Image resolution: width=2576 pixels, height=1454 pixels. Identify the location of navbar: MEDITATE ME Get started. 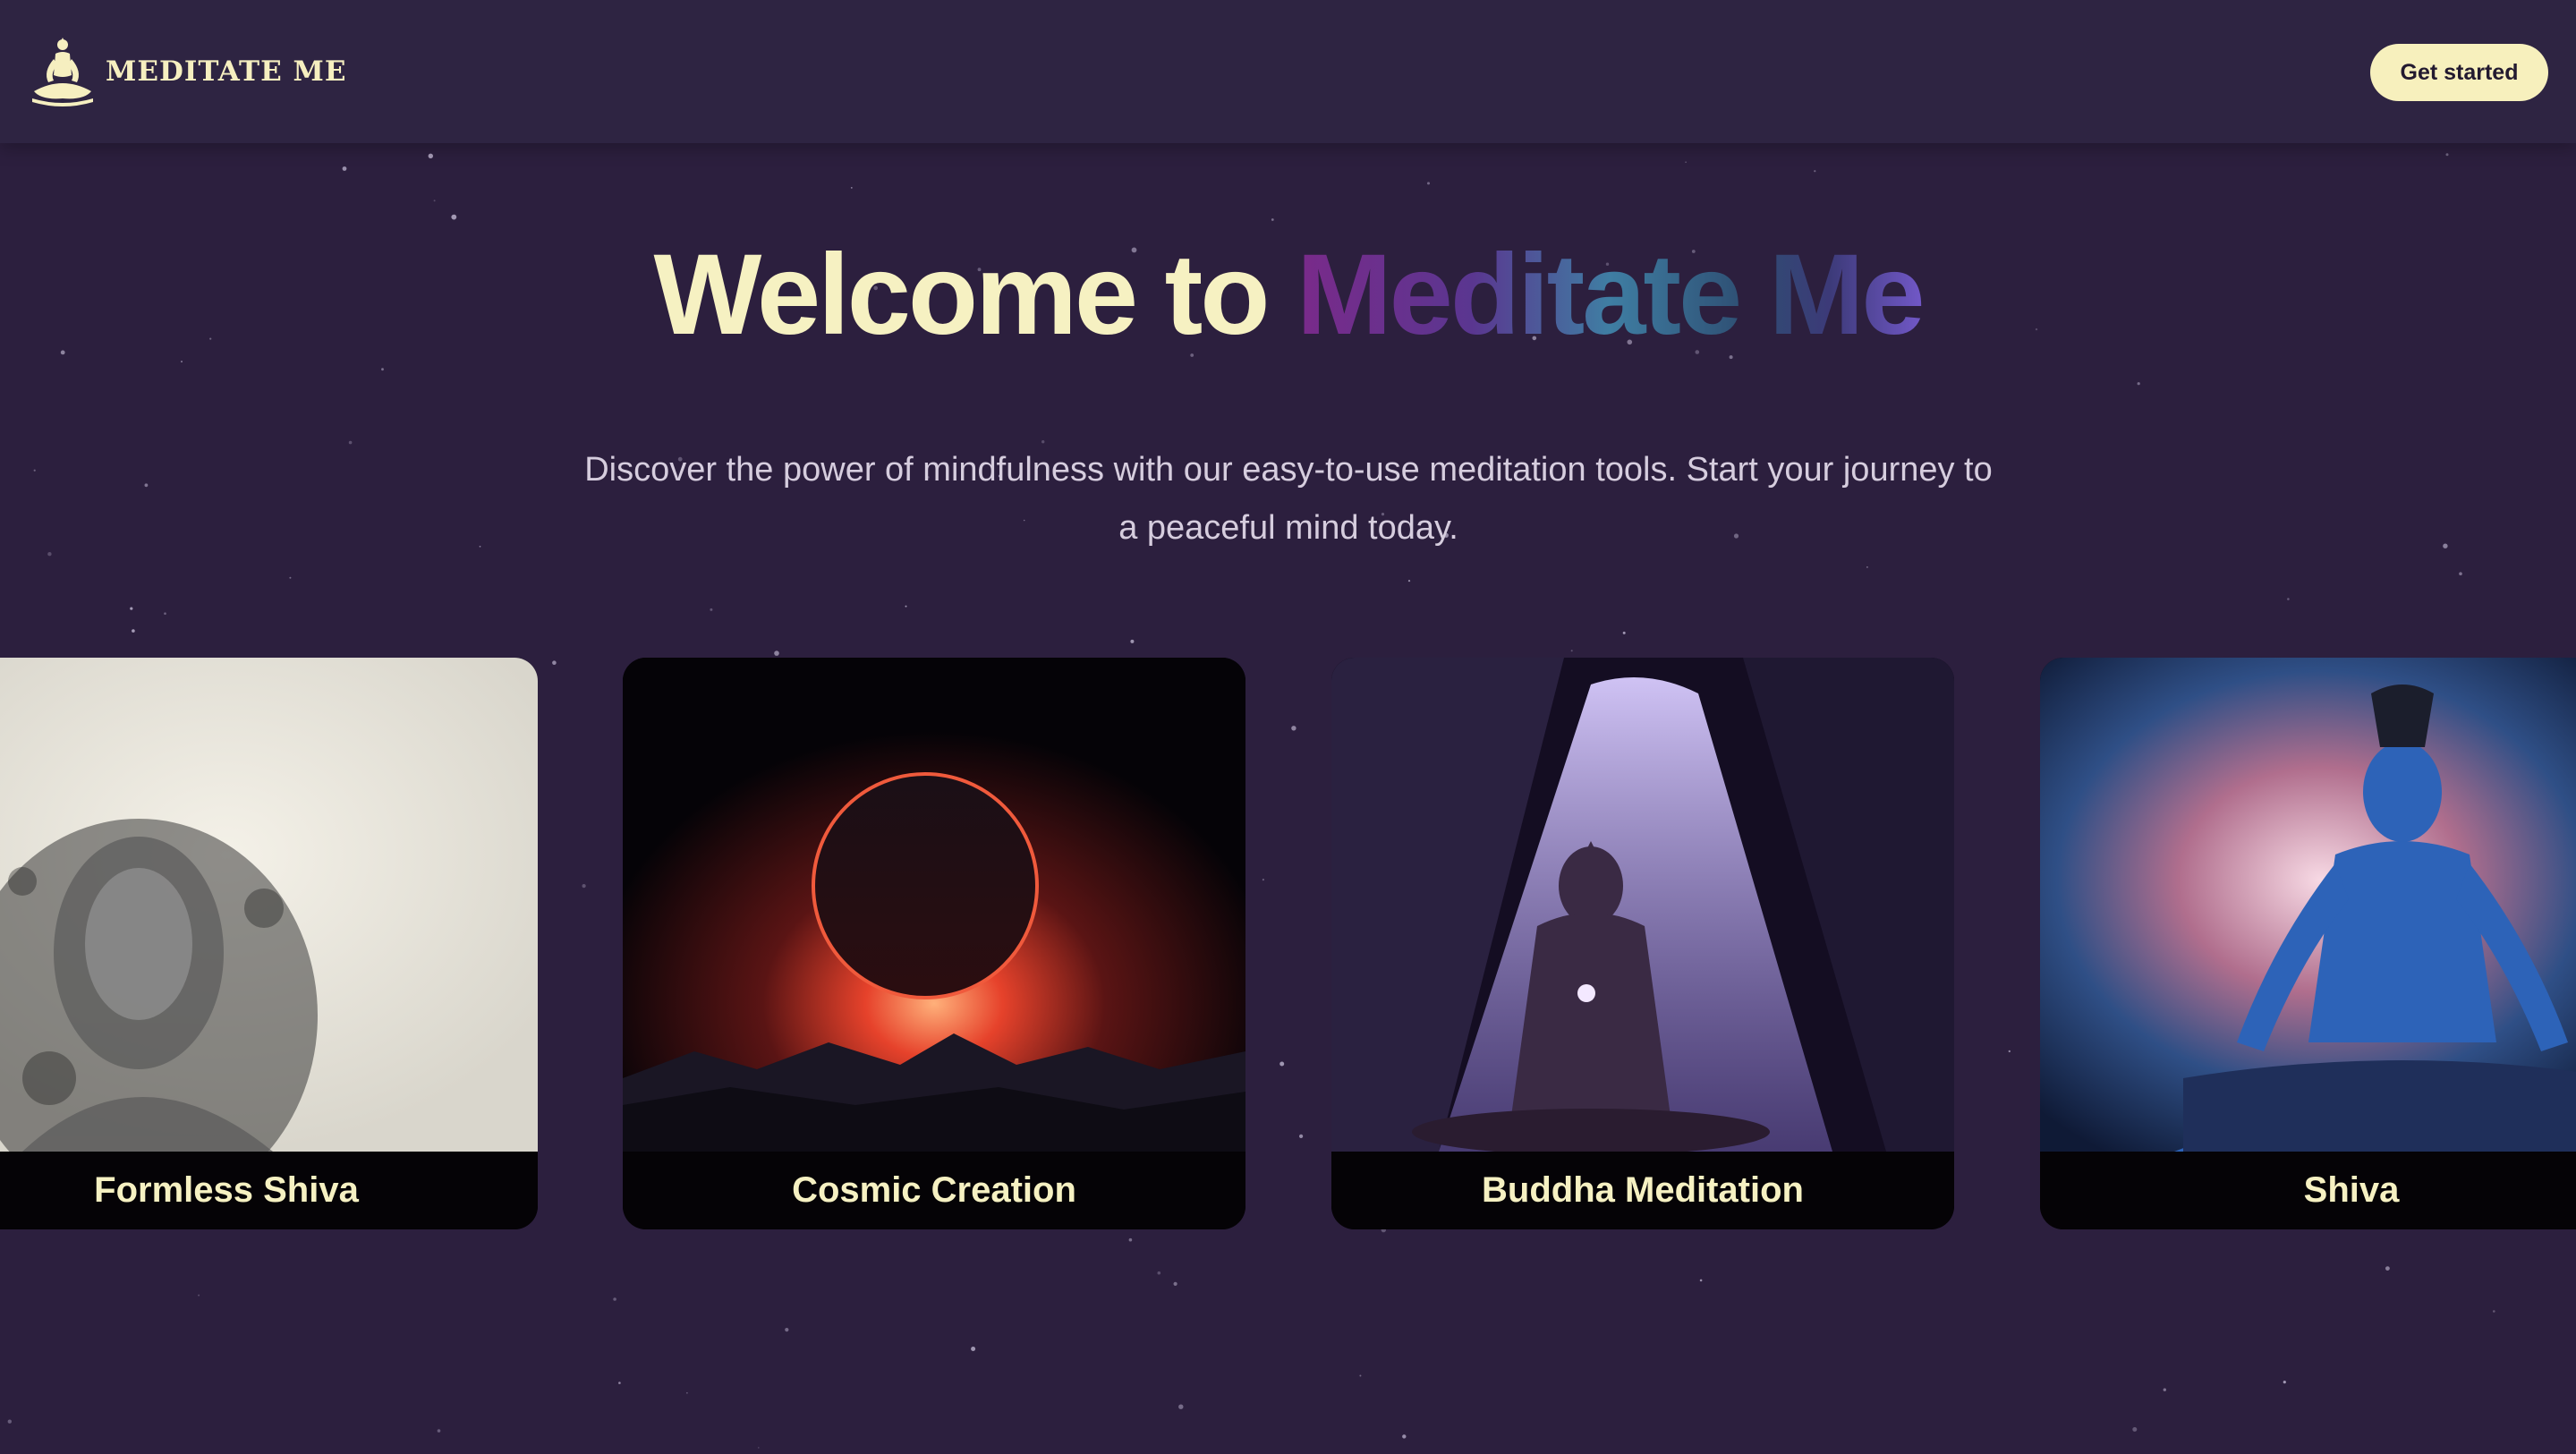
(1288, 71).